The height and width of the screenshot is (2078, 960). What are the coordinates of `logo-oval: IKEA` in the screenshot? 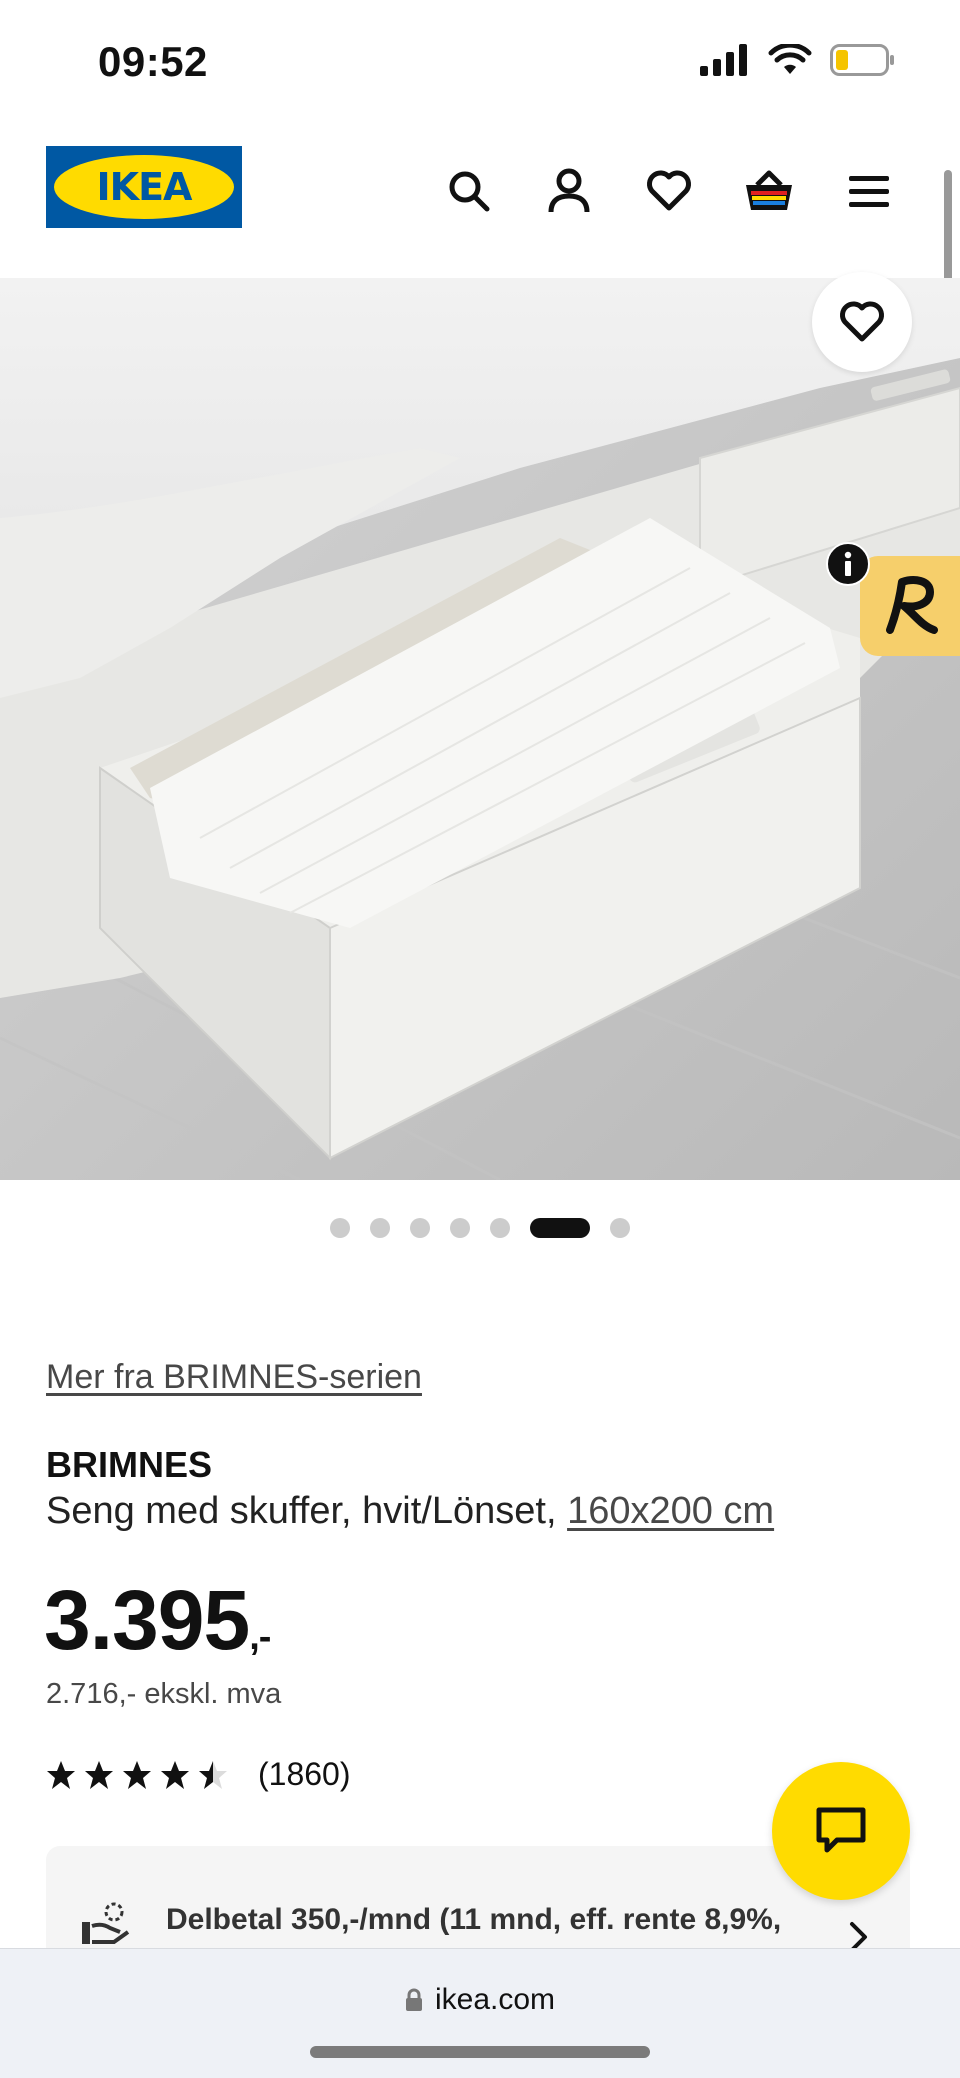 It's located at (144, 187).